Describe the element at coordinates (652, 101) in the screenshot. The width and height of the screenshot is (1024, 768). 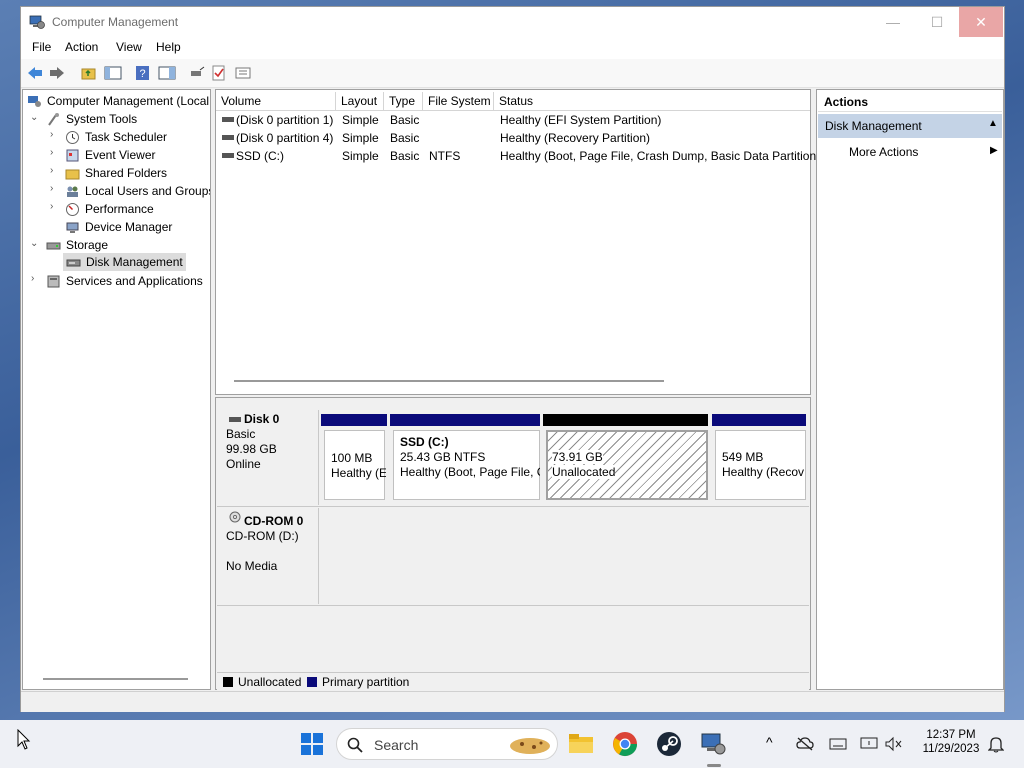
I see `column-header-status: Status` at that location.